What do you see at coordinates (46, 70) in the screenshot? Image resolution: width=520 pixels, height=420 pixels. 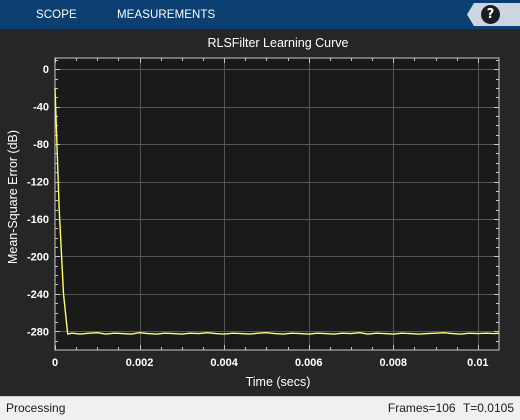 I see `y-tick-label: 0` at bounding box center [46, 70].